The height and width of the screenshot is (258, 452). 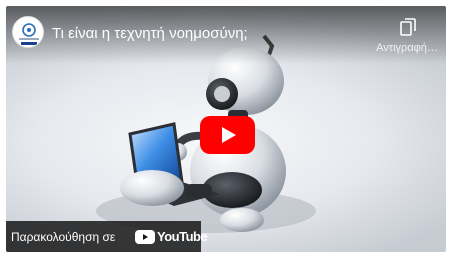 What do you see at coordinates (28, 32) in the screenshot?
I see `channel-avatar` at bounding box center [28, 32].